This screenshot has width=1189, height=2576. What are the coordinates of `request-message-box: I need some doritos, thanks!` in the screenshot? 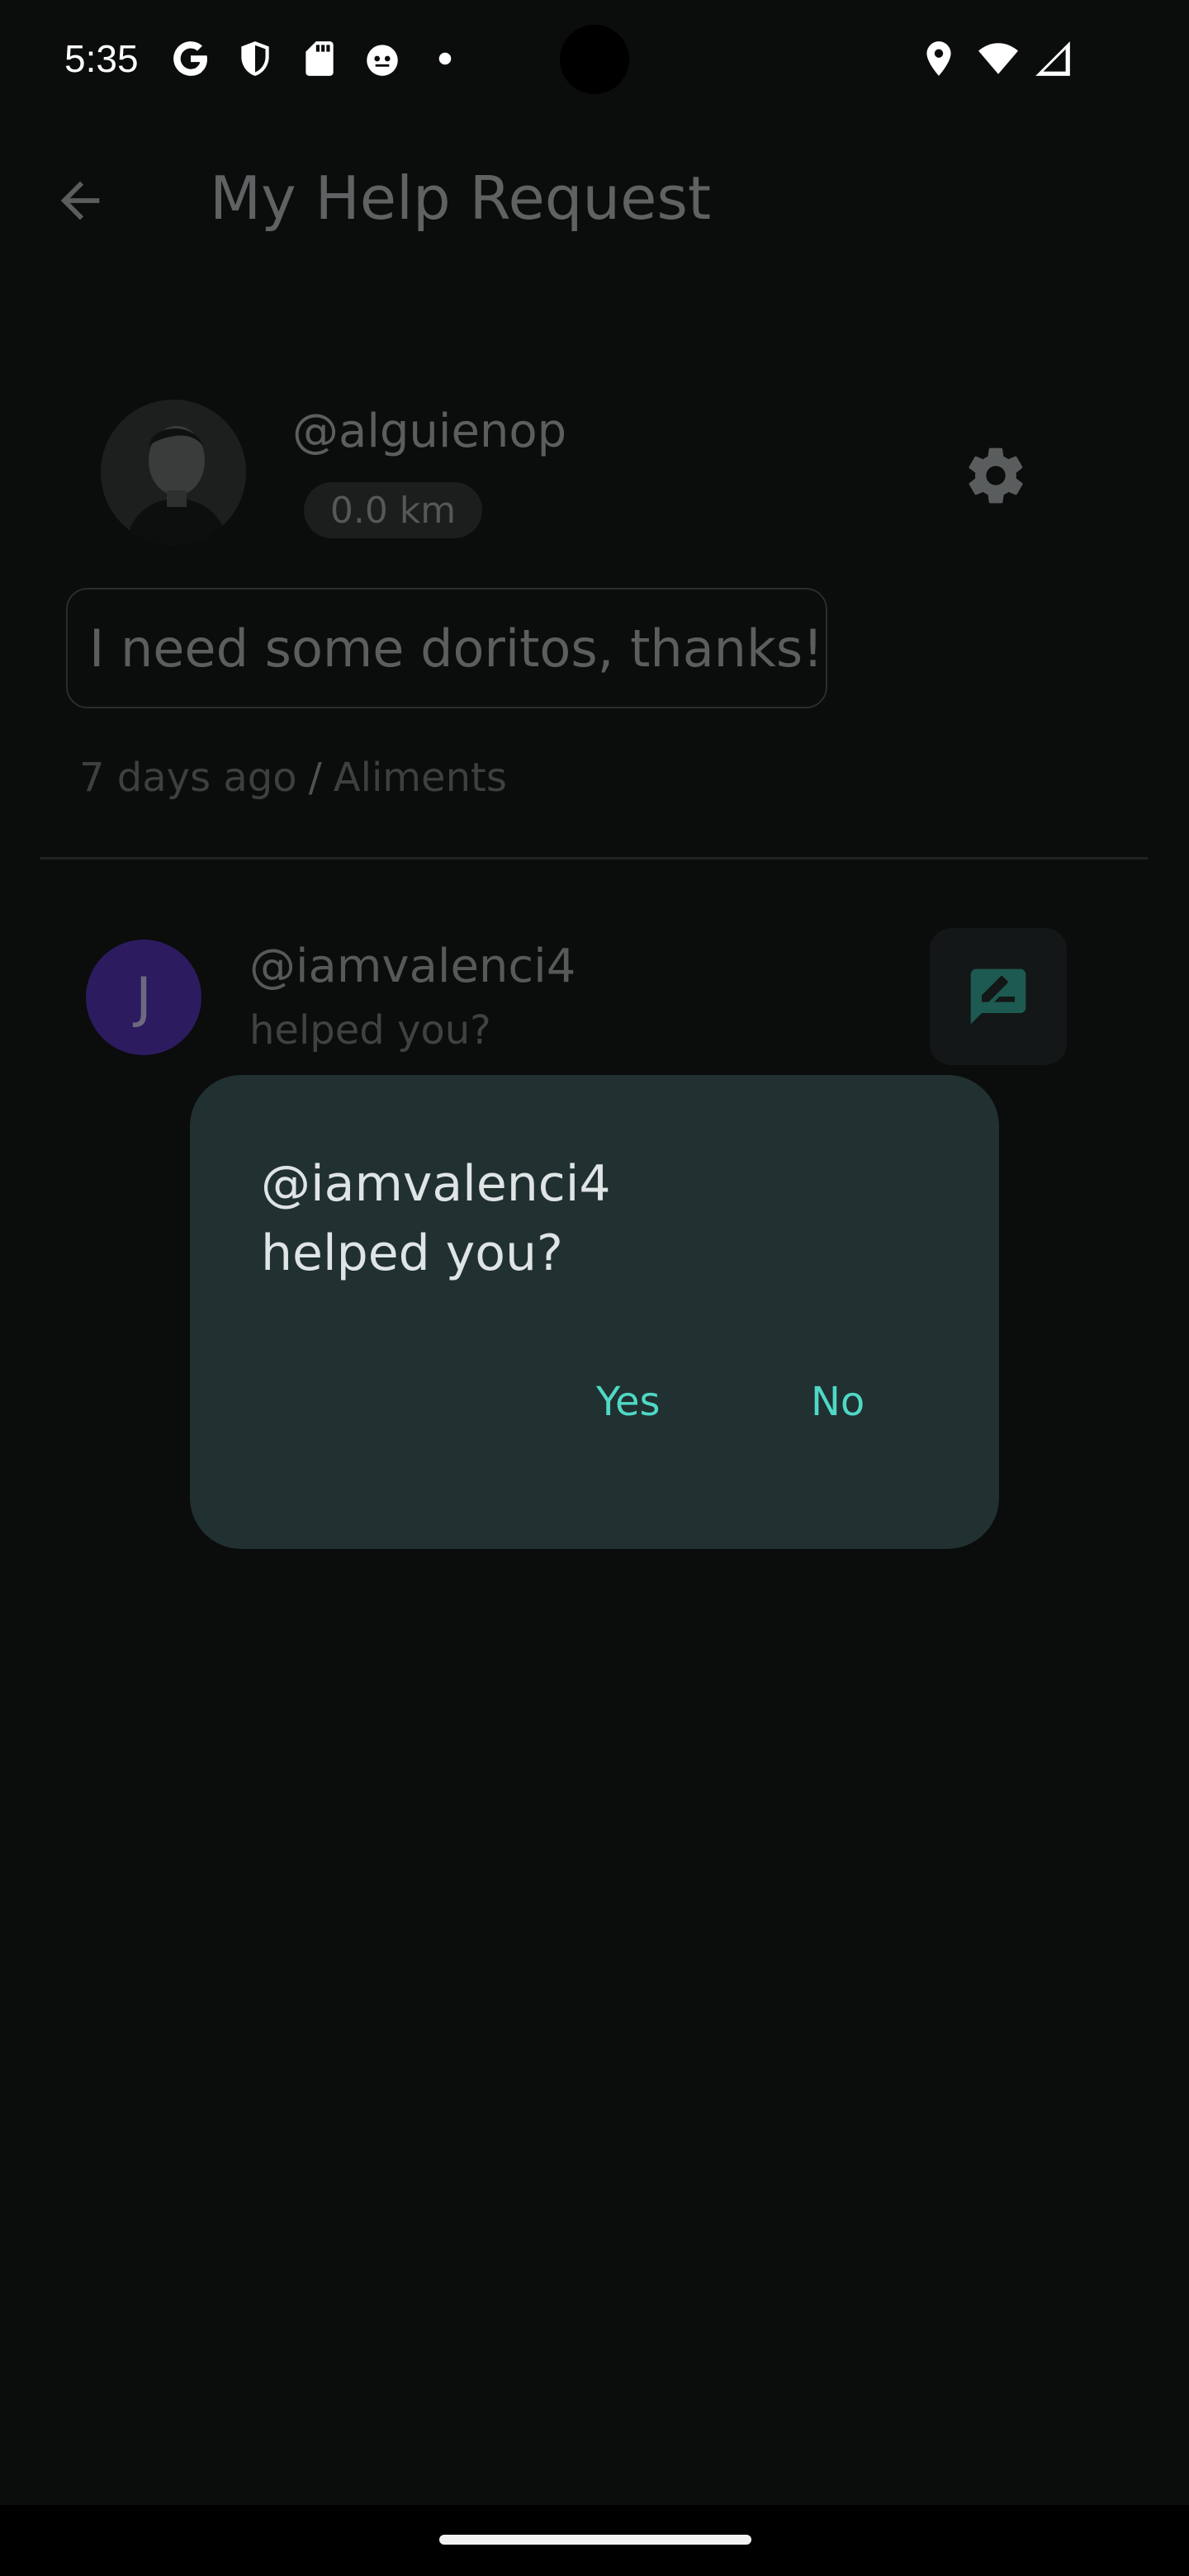 It's located at (446, 648).